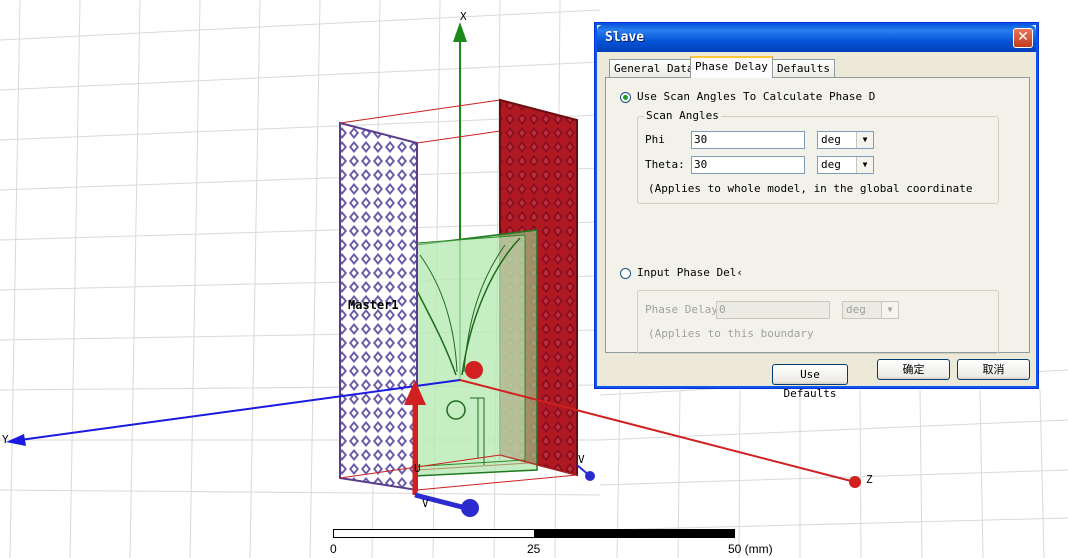 The image size is (1068, 558). What do you see at coordinates (869, 479) in the screenshot?
I see `z-axis-label: Z` at bounding box center [869, 479].